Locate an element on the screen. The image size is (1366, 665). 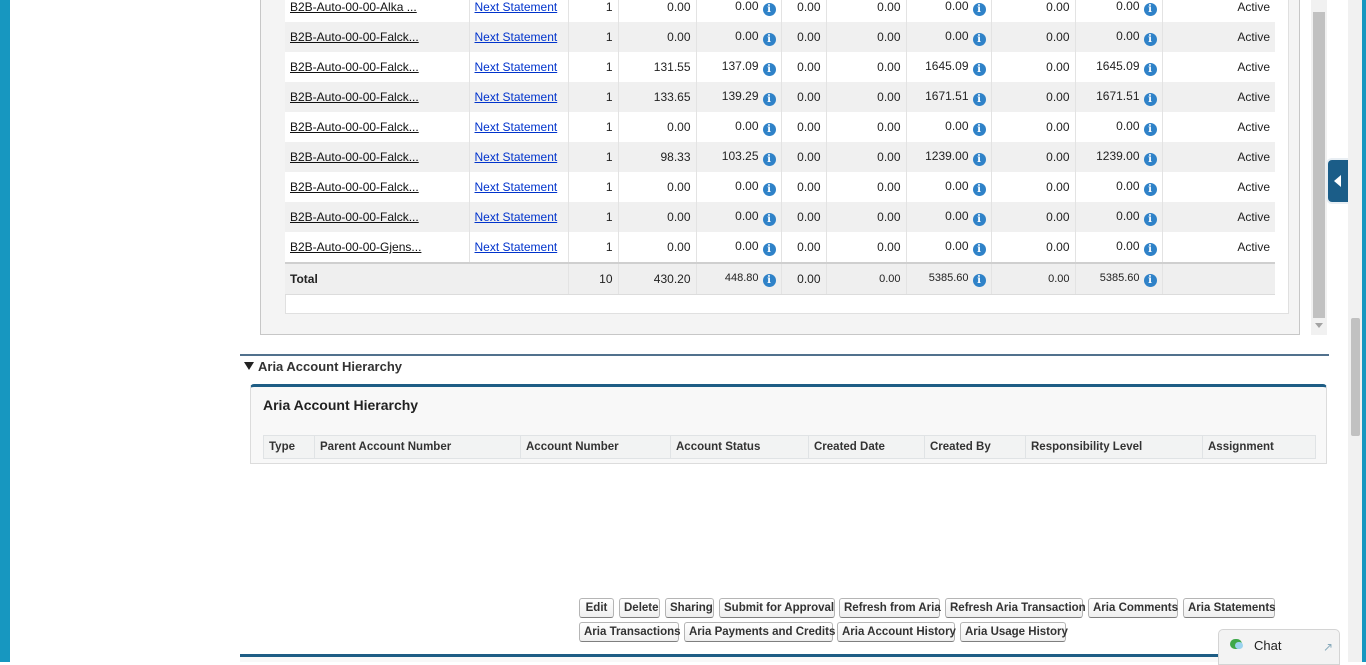
action-button: Aria Statements is located at coordinates (1229, 608).